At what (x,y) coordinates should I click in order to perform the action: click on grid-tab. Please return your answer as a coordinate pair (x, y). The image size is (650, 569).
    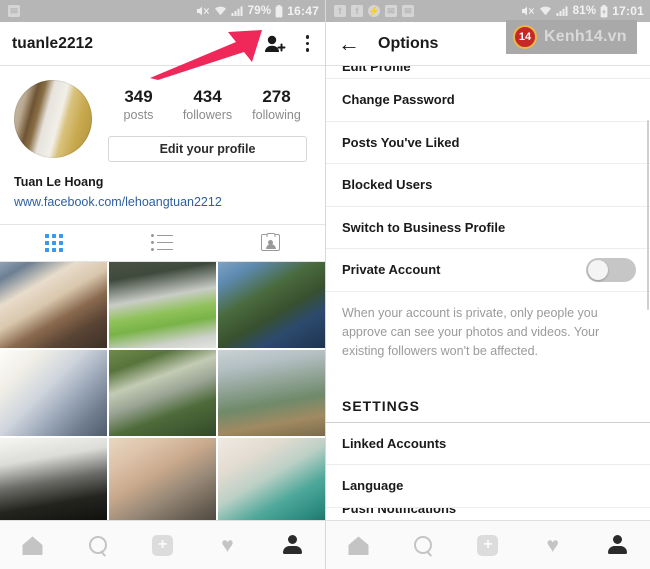
    Looking at the image, I should click on (54, 243).